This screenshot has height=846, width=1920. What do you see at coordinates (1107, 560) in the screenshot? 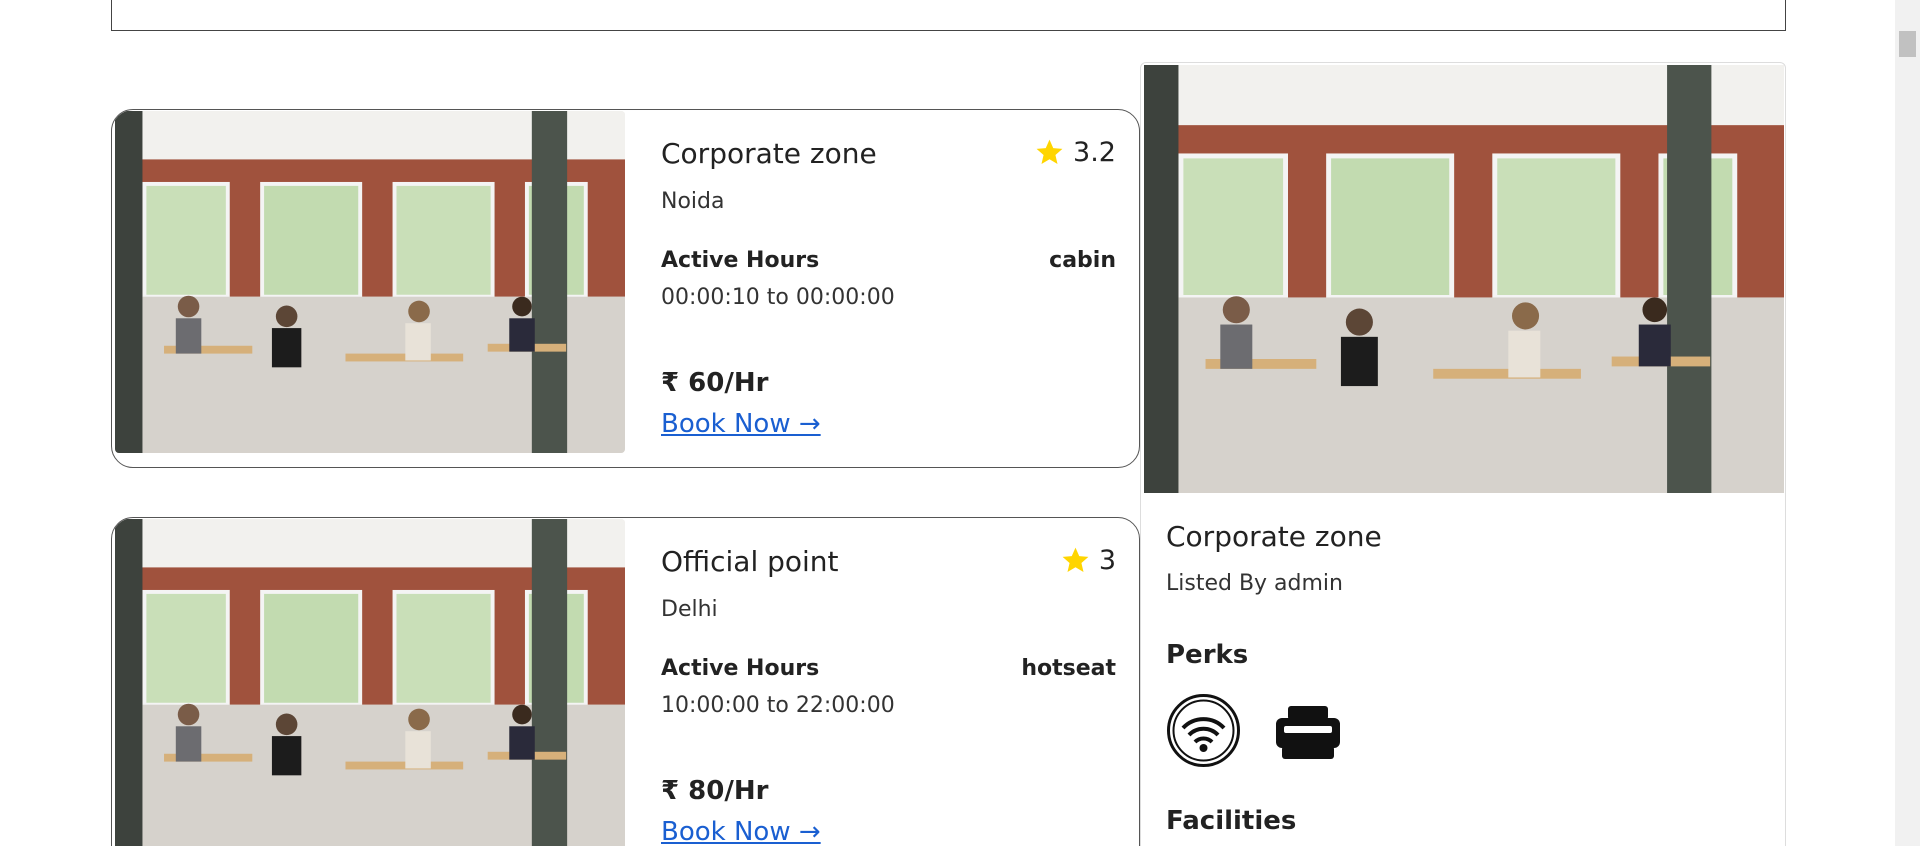
I see `rating-value: 3` at bounding box center [1107, 560].